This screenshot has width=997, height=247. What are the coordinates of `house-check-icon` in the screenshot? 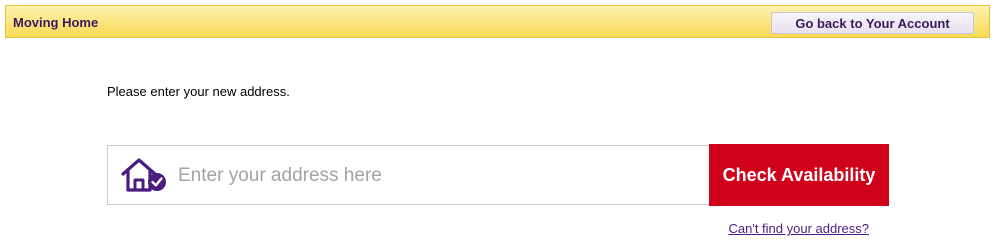 It's located at (145, 175).